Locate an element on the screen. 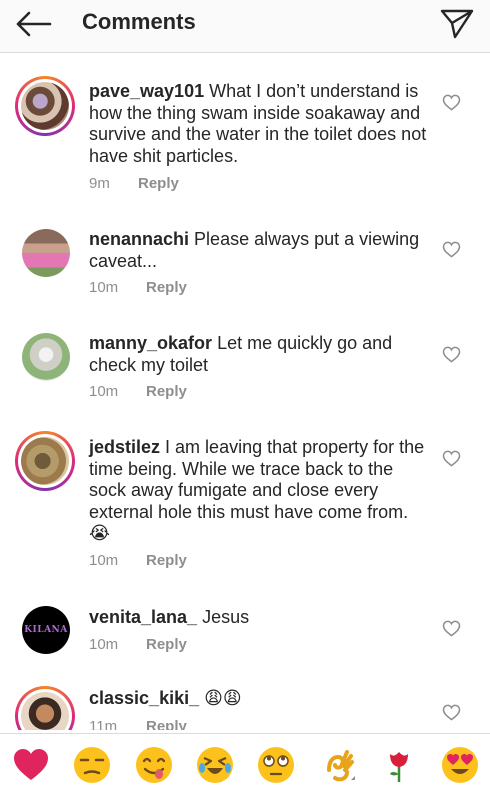  avatar-logo-text: KILANA is located at coordinates (46, 630).